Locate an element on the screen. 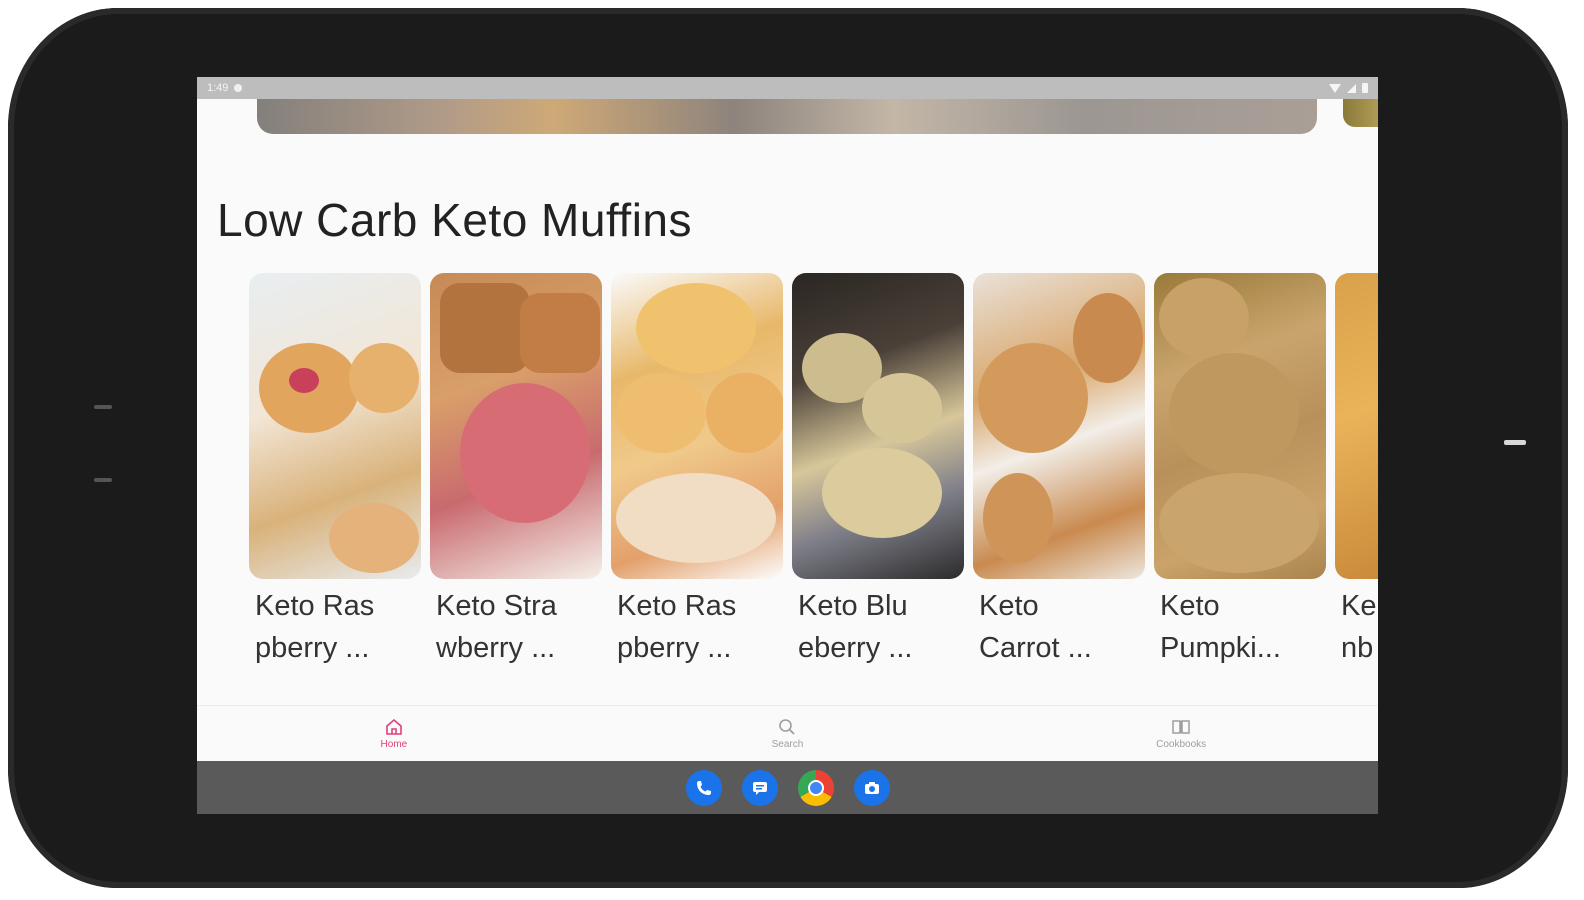 This screenshot has width=1584, height=900. featured-banner-next-image is located at coordinates (1360, 113).